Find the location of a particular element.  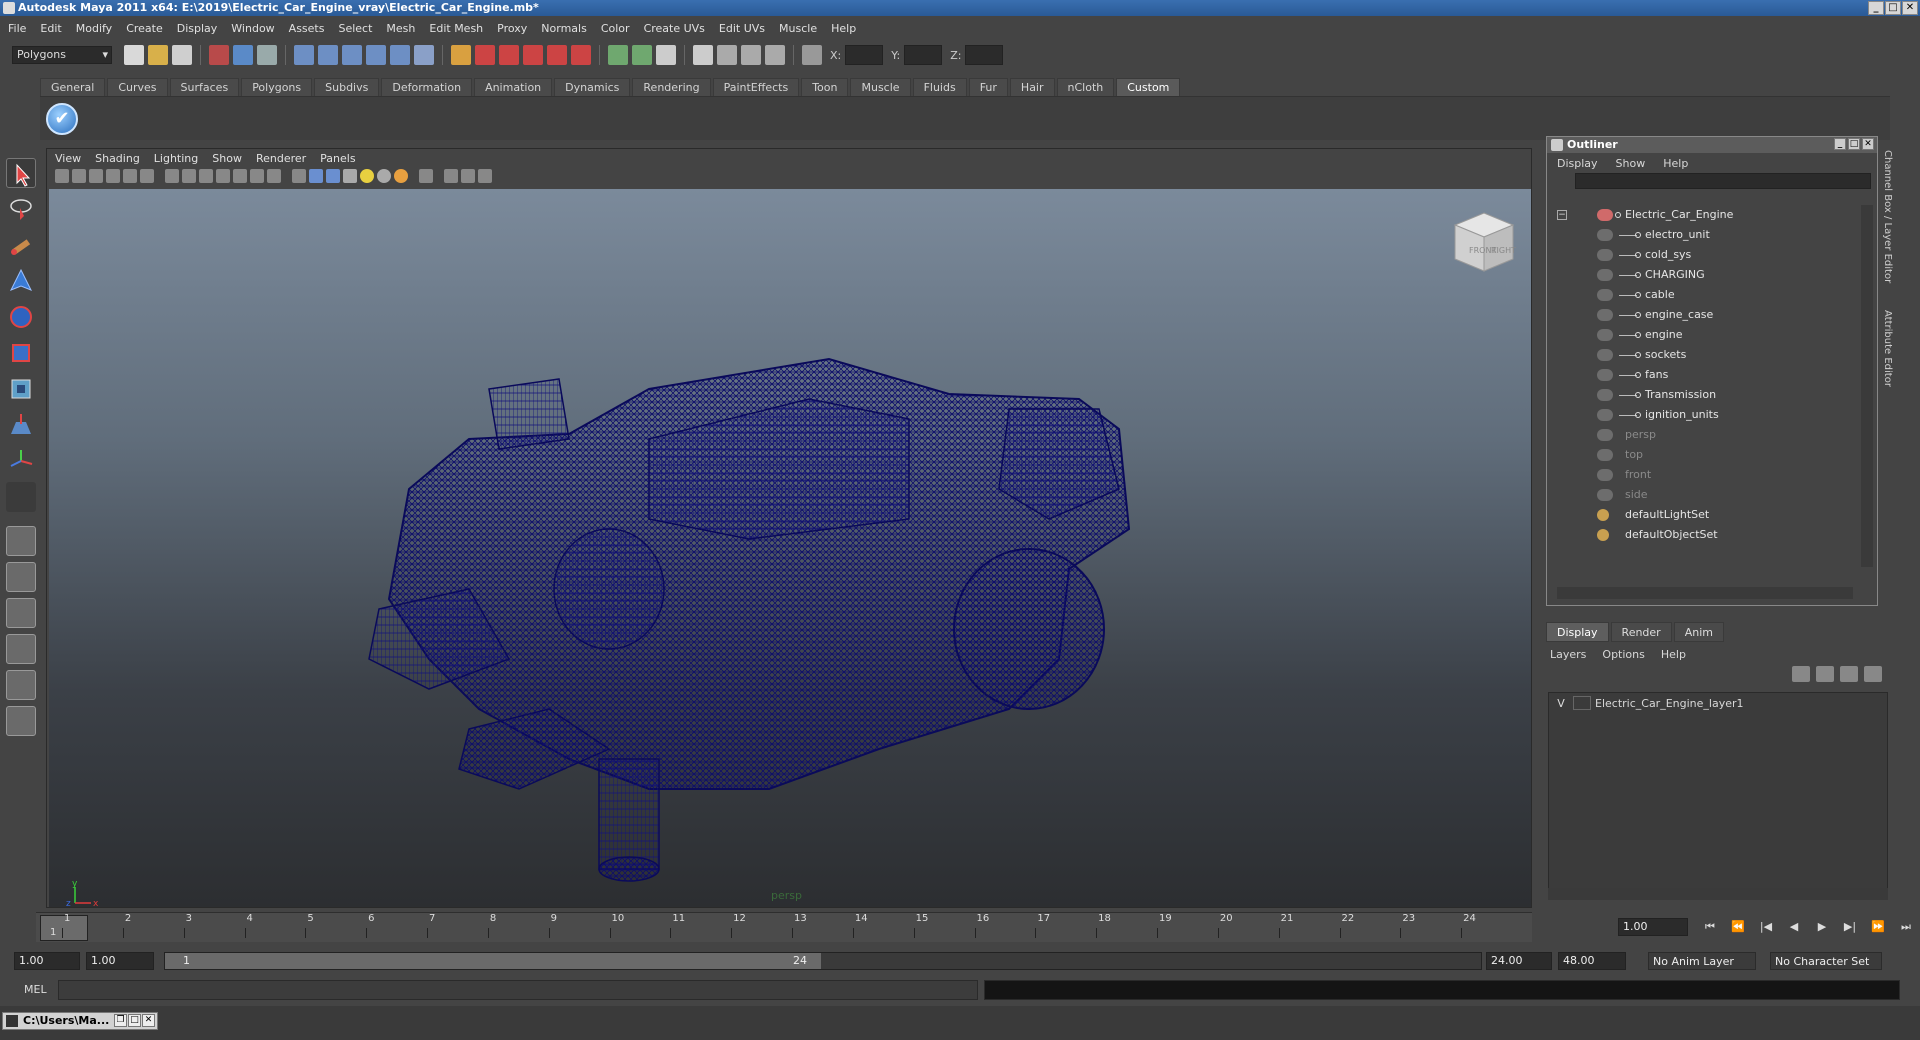

menu-edit: Edit is located at coordinates (50, 28).